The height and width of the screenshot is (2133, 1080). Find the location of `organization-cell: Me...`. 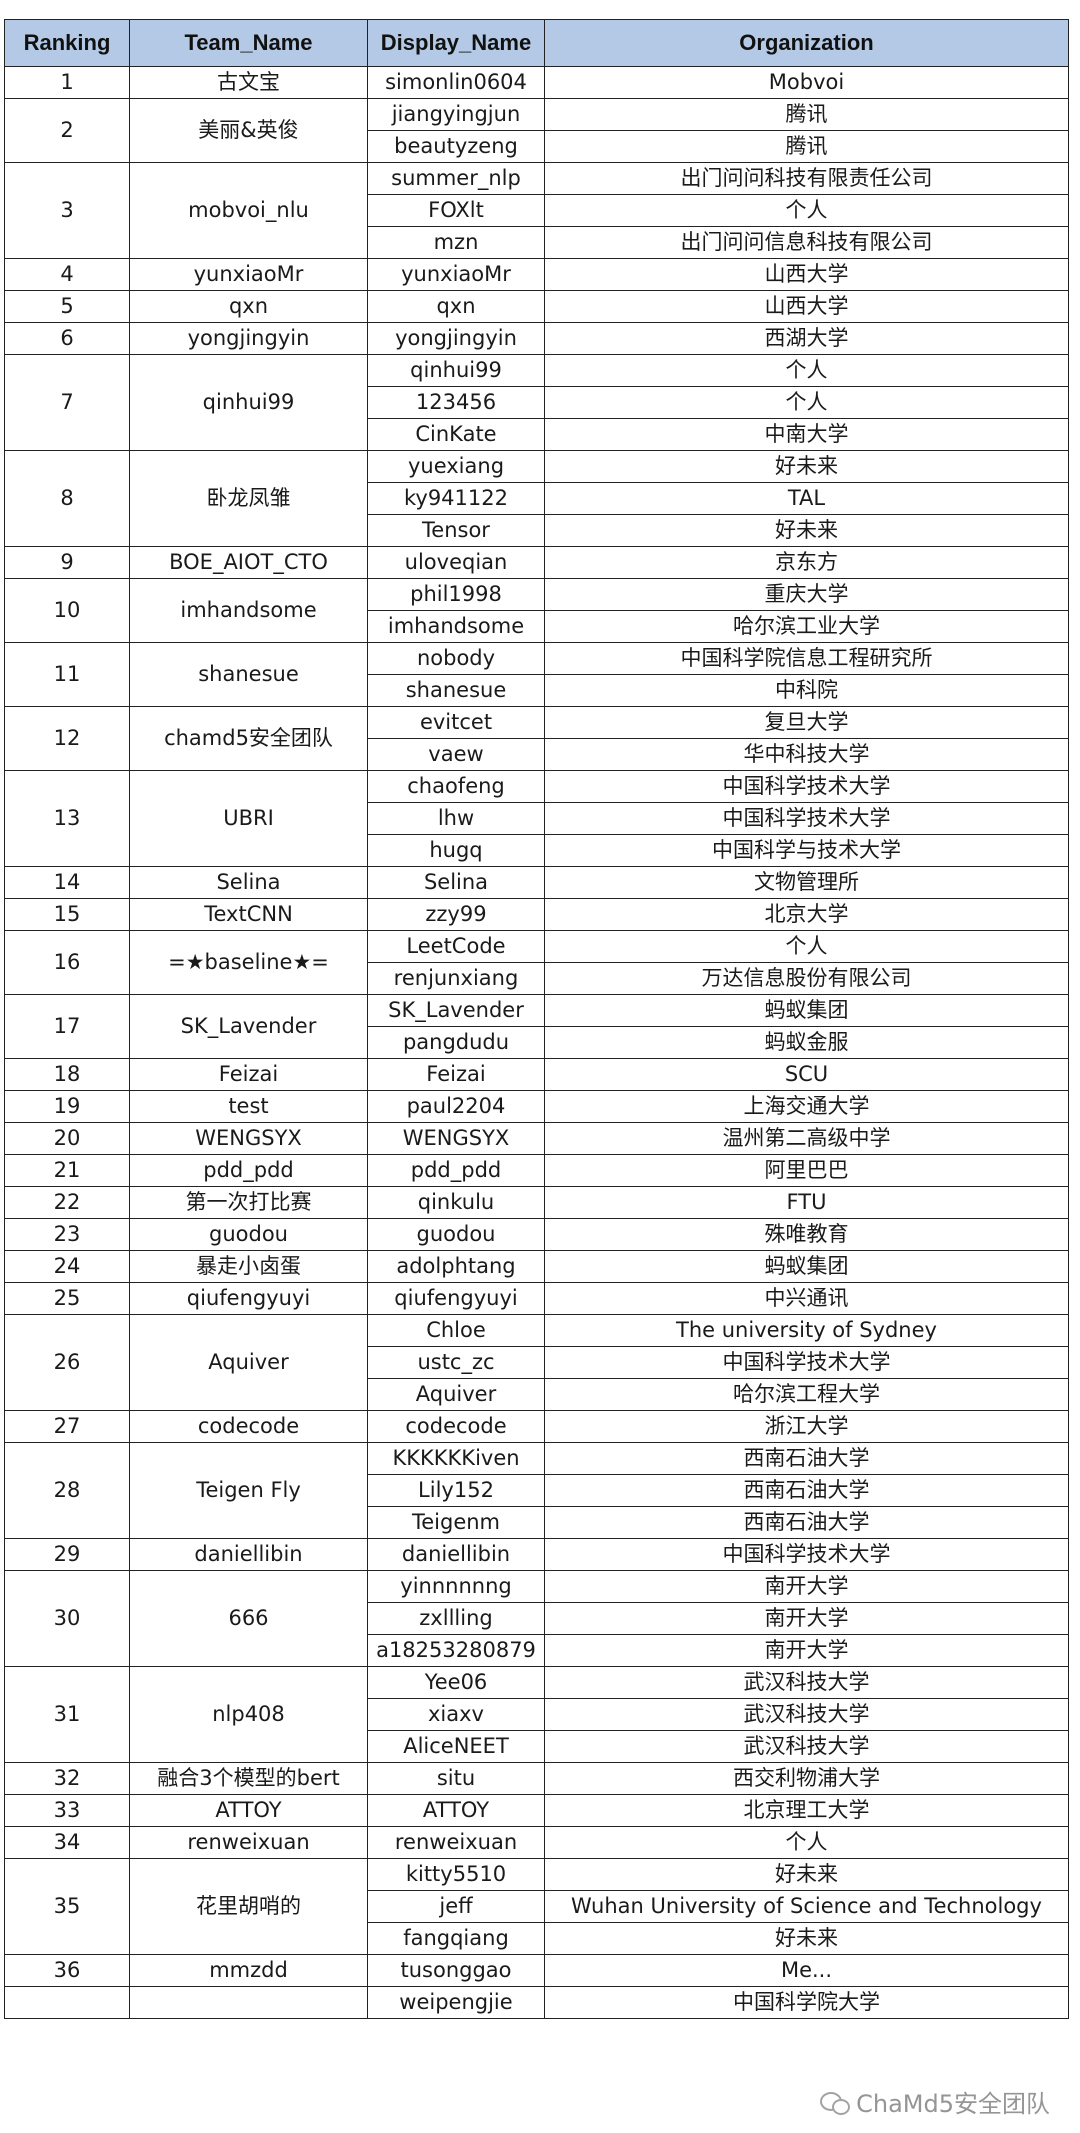

organization-cell: Me... is located at coordinates (806, 1970).